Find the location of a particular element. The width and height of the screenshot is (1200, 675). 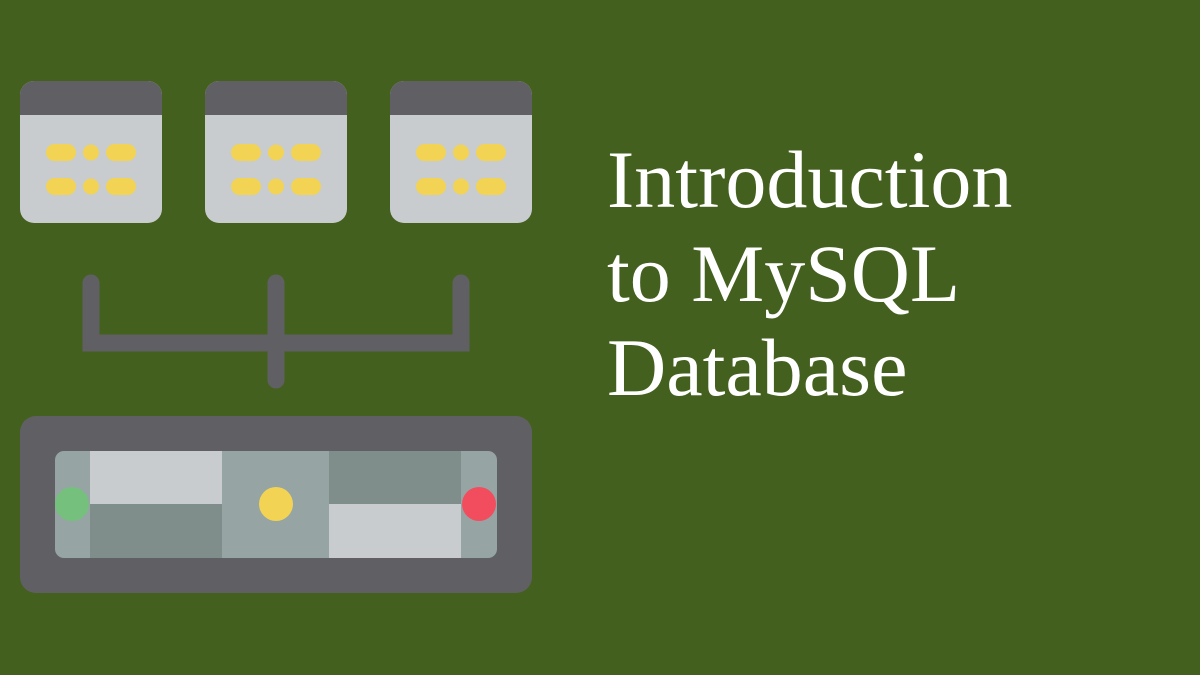

title-line-1: Introduction is located at coordinates (810, 179).